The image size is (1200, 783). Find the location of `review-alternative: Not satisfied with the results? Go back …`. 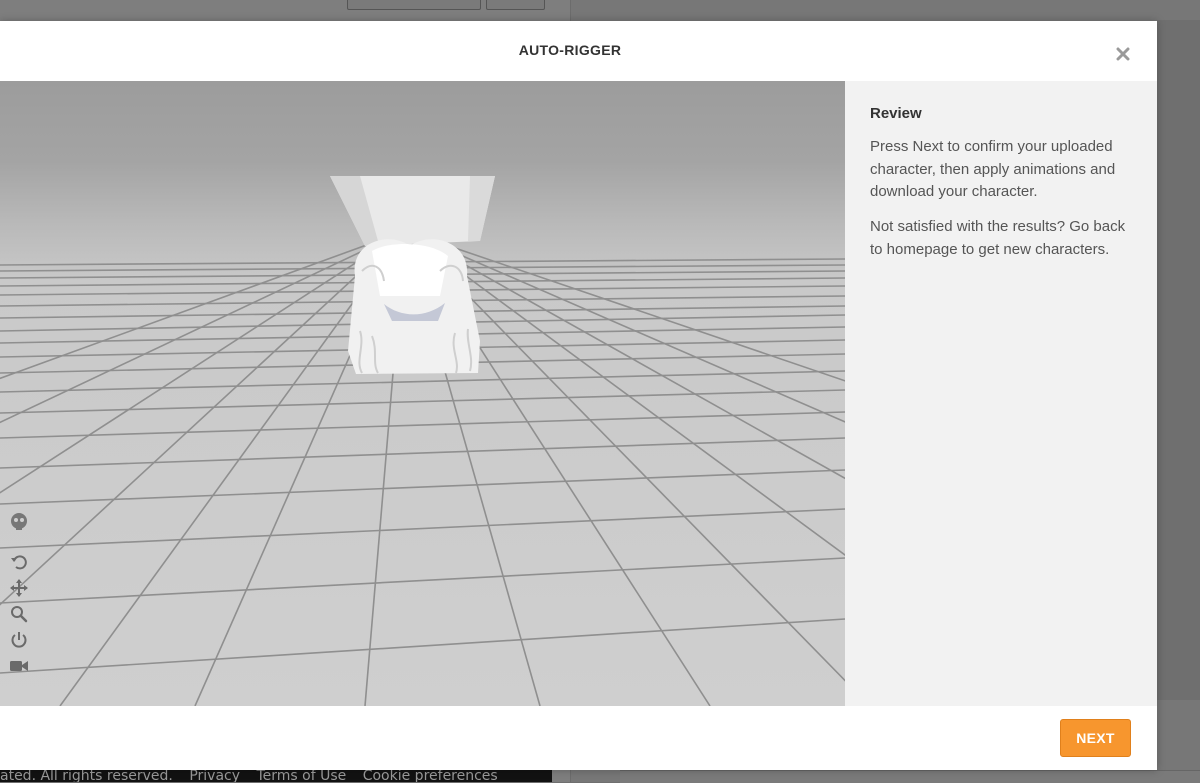

review-alternative: Not satisfied with the results? Go back … is located at coordinates (998, 238).